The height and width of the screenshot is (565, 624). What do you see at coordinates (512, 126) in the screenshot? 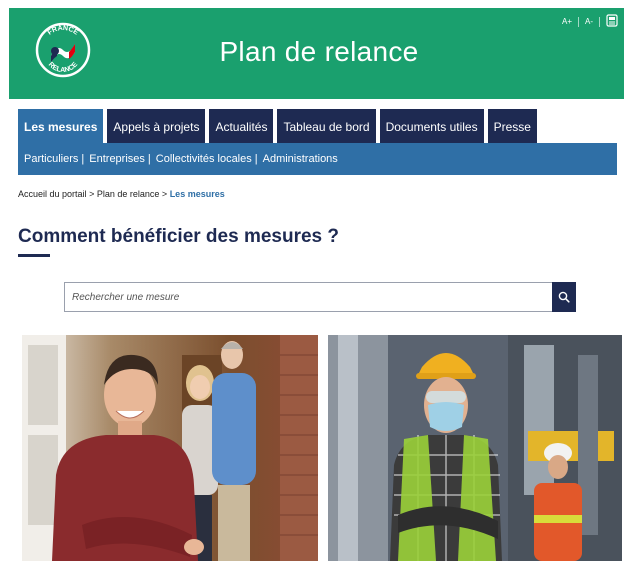
I see `tab-presse: Presse` at bounding box center [512, 126].